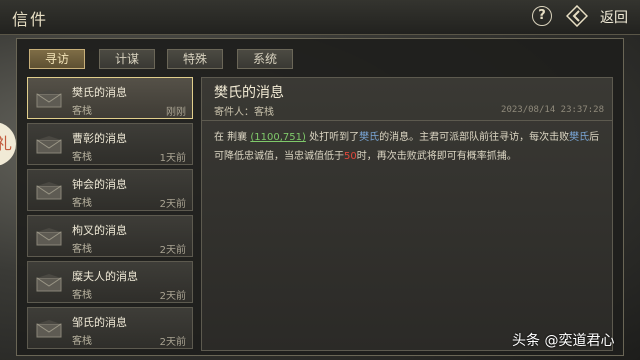  Describe the element at coordinates (99, 230) in the screenshot. I see `message-title: 枸叉的消息` at that location.